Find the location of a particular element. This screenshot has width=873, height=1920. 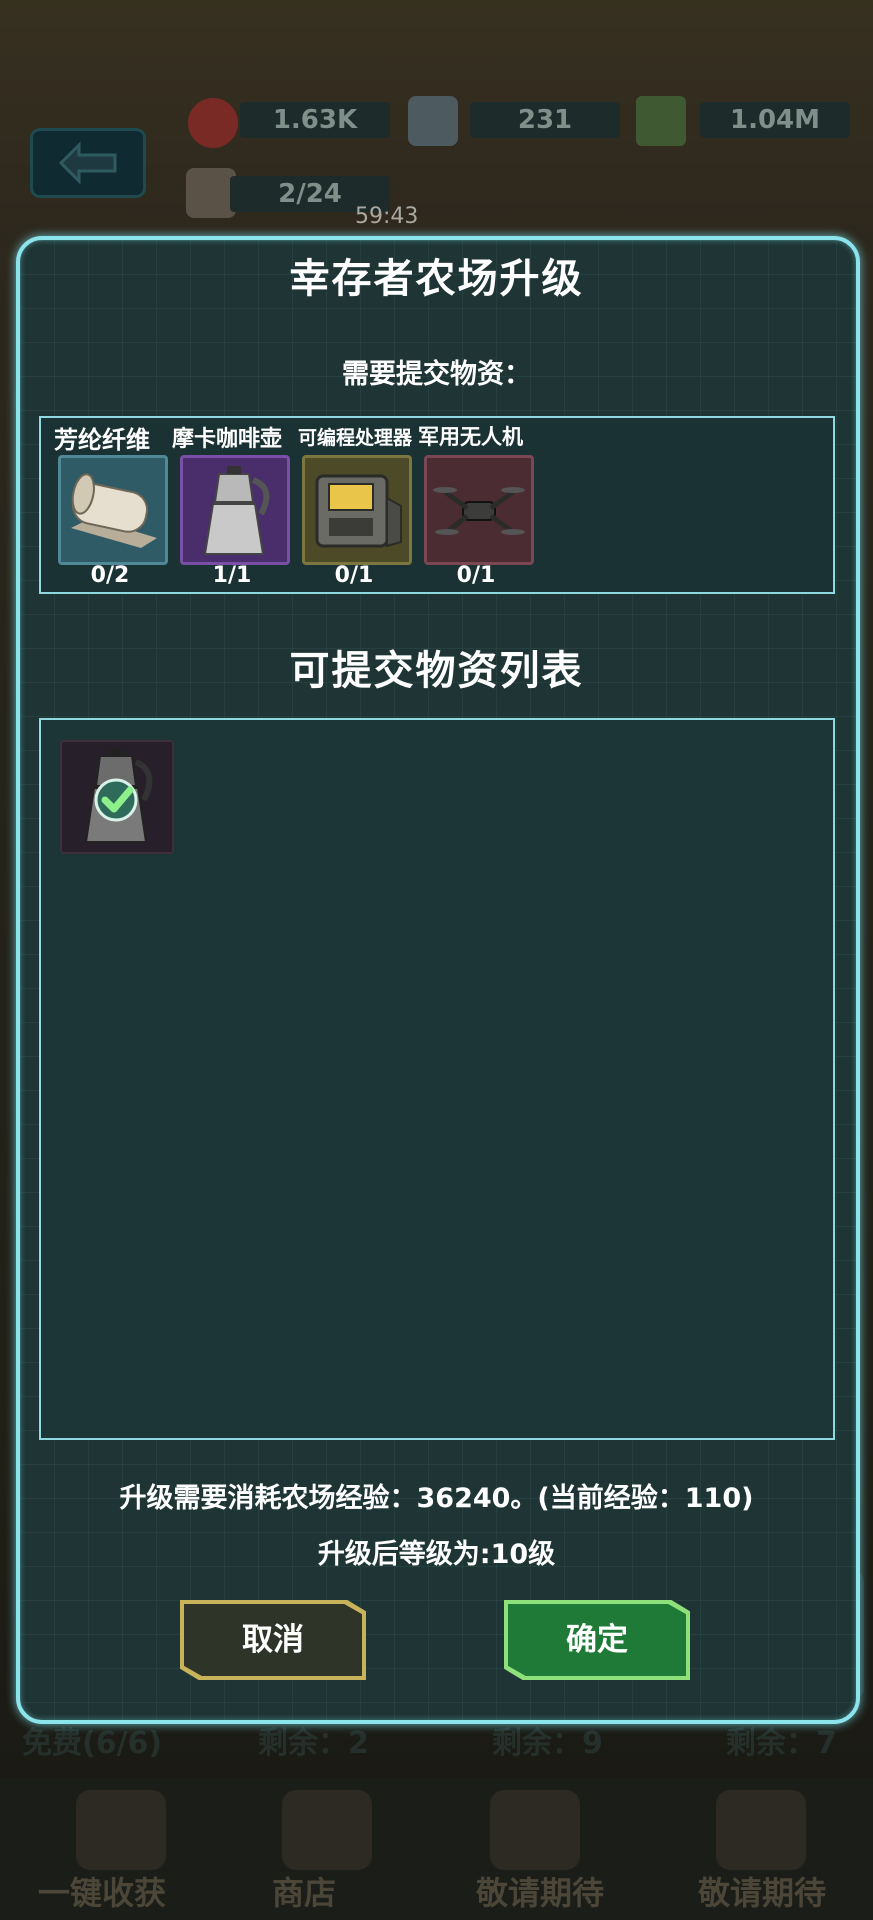

checkmark-icon is located at coordinates (116, 800).